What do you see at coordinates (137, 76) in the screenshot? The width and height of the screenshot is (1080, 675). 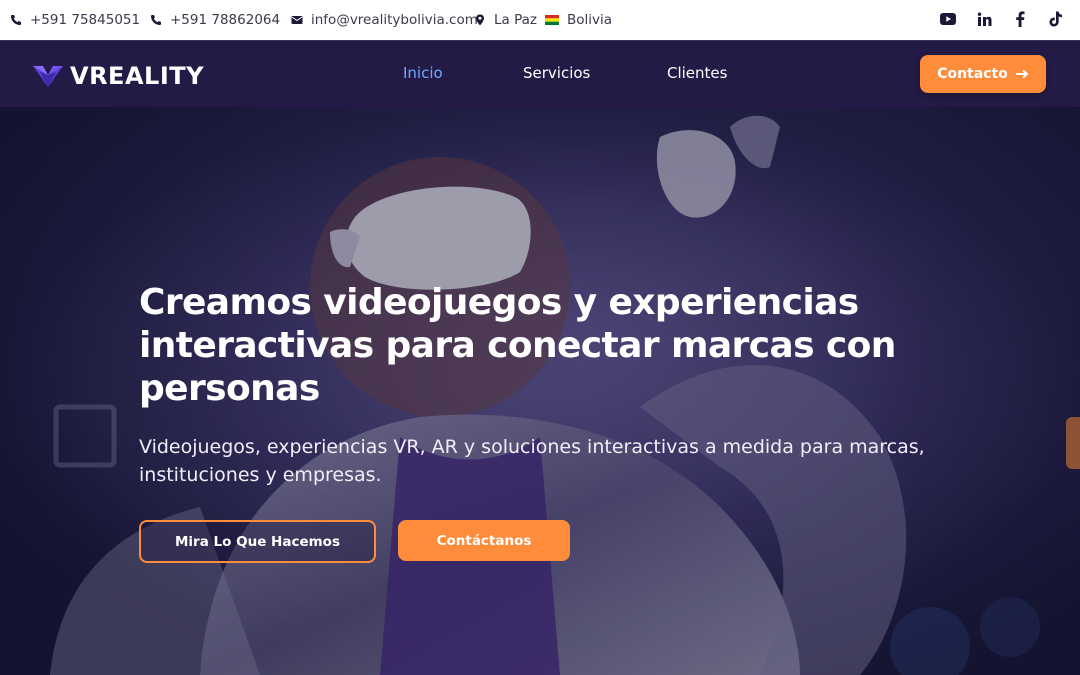 I see `logo-text: VREALITY` at bounding box center [137, 76].